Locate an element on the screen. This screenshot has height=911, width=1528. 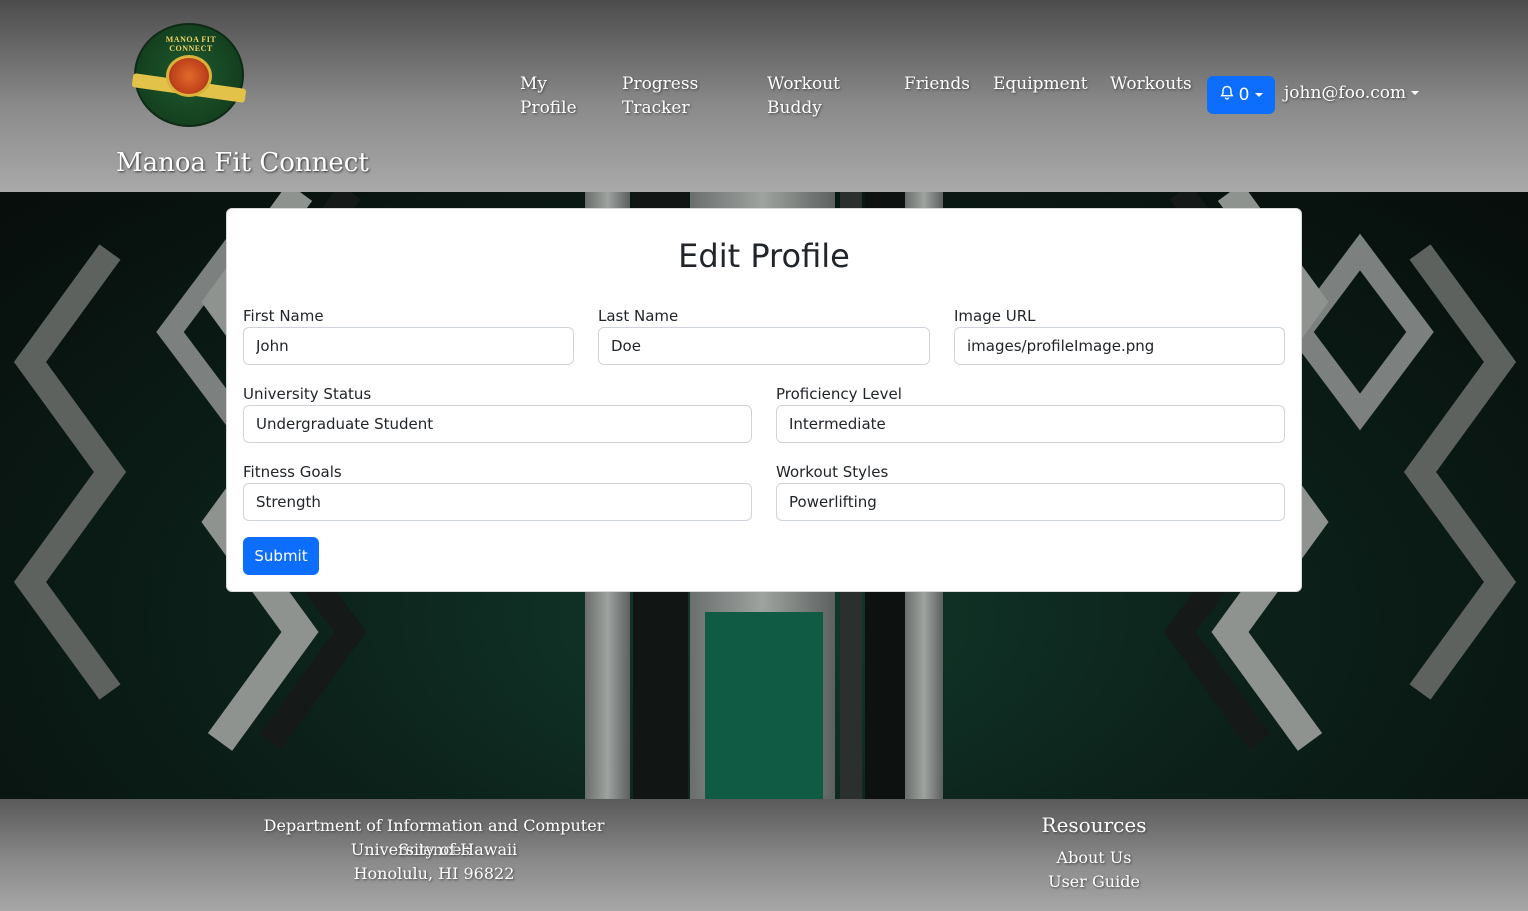
last-name-label: Last Name is located at coordinates (638, 316).